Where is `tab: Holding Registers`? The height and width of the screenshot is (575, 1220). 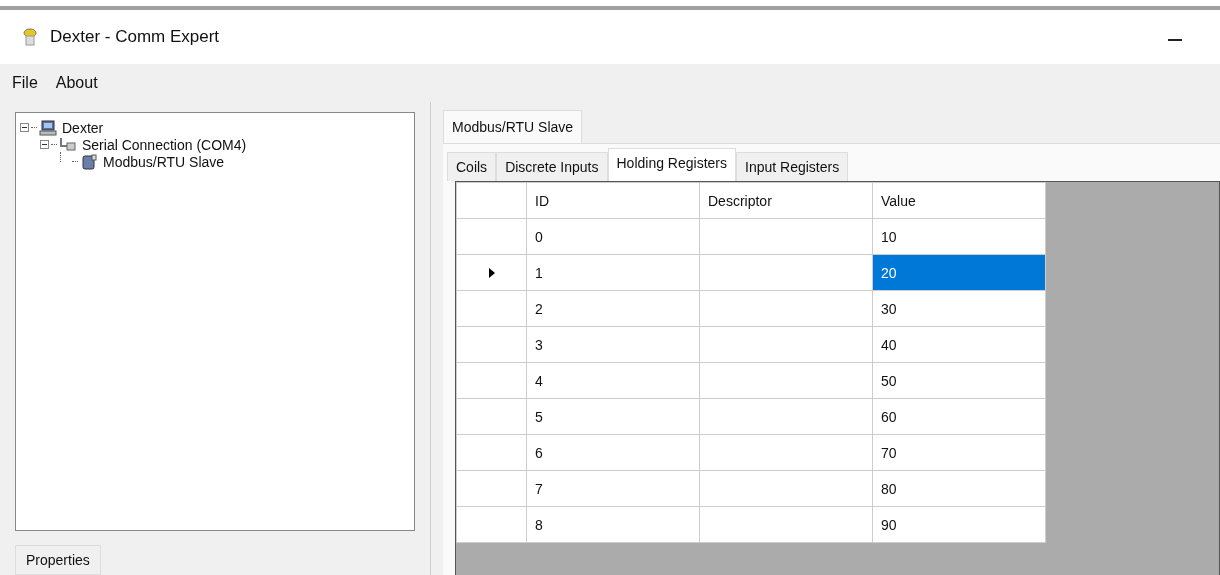
tab: Holding Registers is located at coordinates (671, 164).